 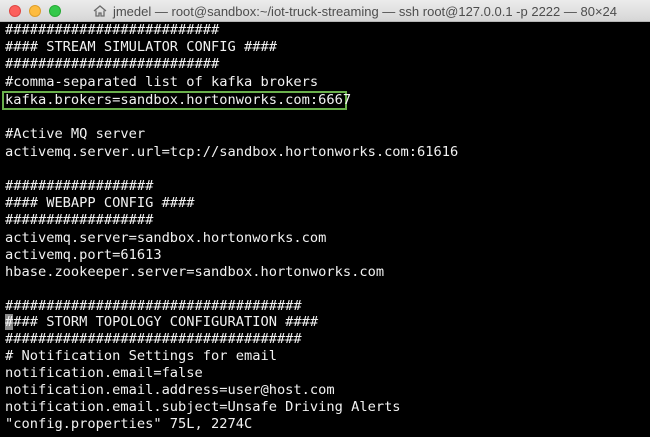 I want to click on home-icon, so click(x=100, y=11).